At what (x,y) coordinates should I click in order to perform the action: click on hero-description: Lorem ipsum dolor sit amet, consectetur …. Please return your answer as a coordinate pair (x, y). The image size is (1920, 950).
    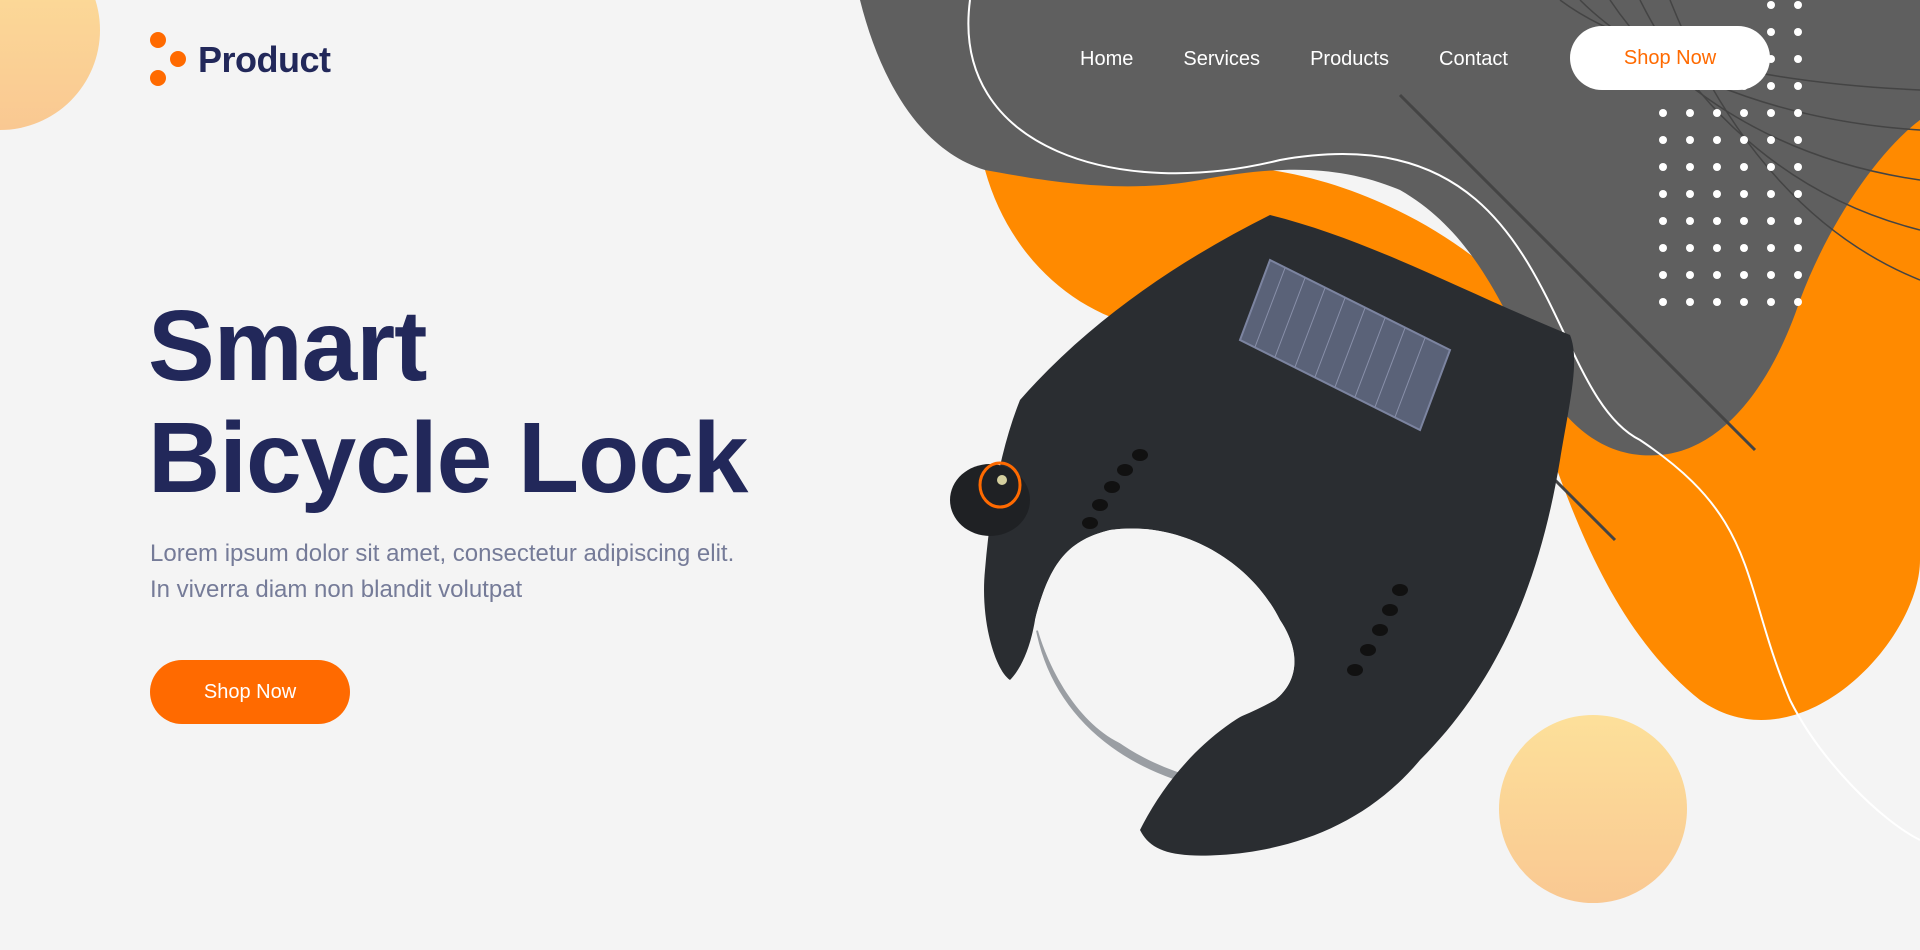
    Looking at the image, I should click on (470, 572).